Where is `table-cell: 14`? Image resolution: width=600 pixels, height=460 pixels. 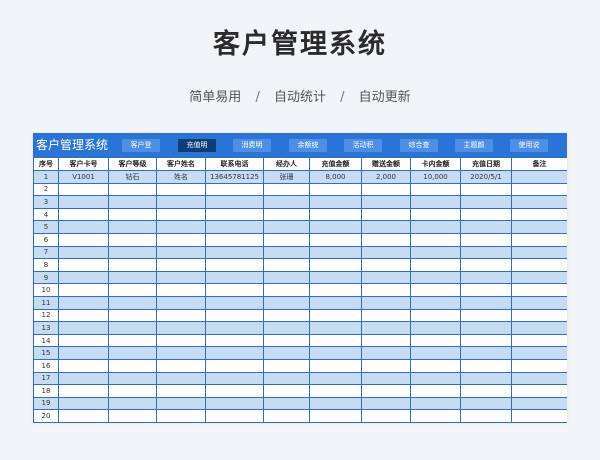
table-cell: 14 is located at coordinates (46, 340).